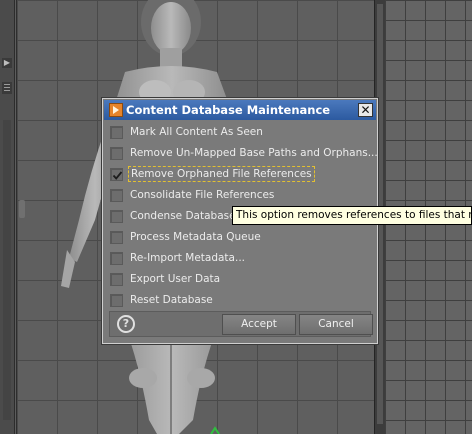  What do you see at coordinates (175, 279) in the screenshot?
I see `option-label: Export User Data` at bounding box center [175, 279].